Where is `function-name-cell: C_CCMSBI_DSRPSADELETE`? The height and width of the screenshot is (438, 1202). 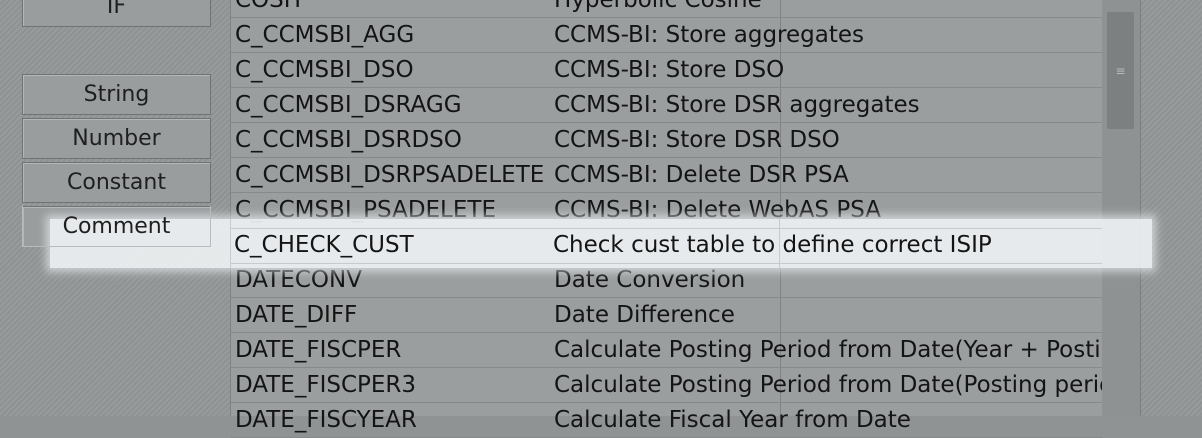 function-name-cell: C_CCMSBI_DSRPSADELETE is located at coordinates (390, 175).